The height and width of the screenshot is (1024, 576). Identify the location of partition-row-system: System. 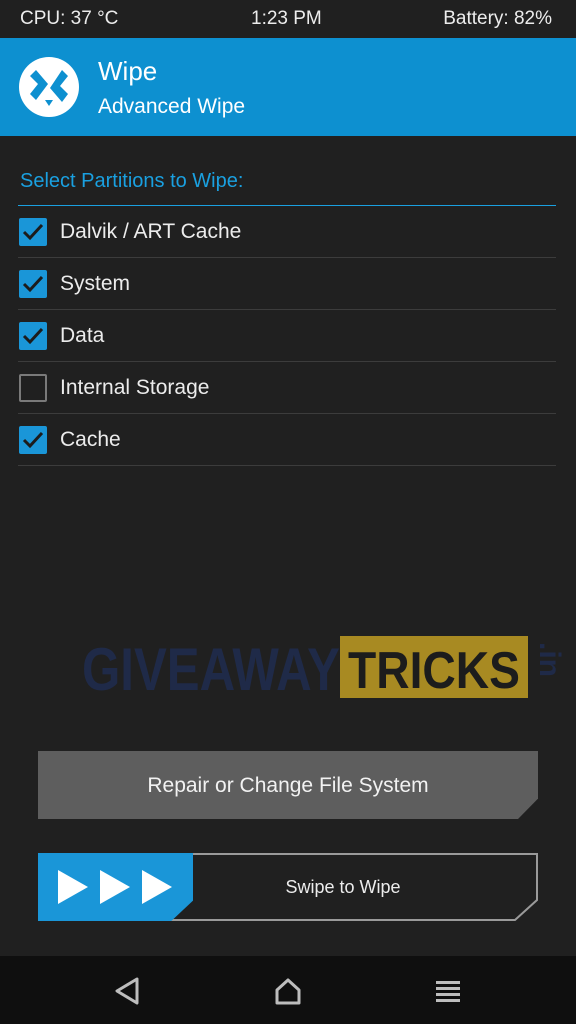
(287, 284).